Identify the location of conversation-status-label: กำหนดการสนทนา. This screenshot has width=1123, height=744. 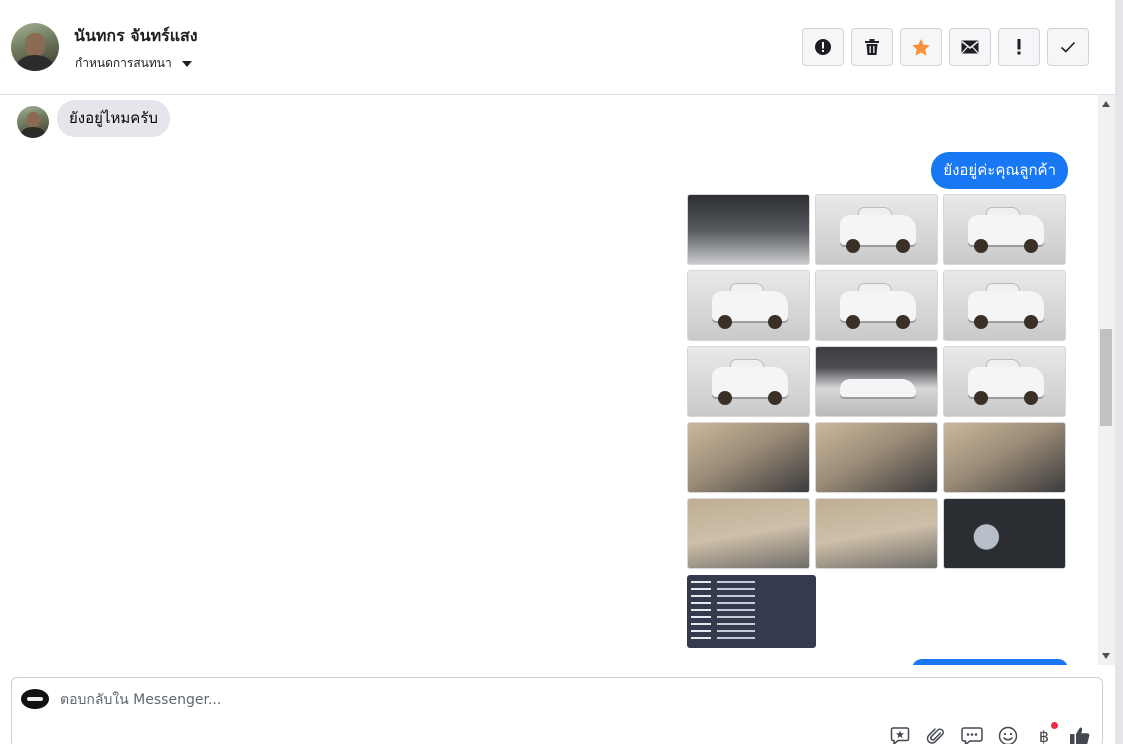
(123, 63).